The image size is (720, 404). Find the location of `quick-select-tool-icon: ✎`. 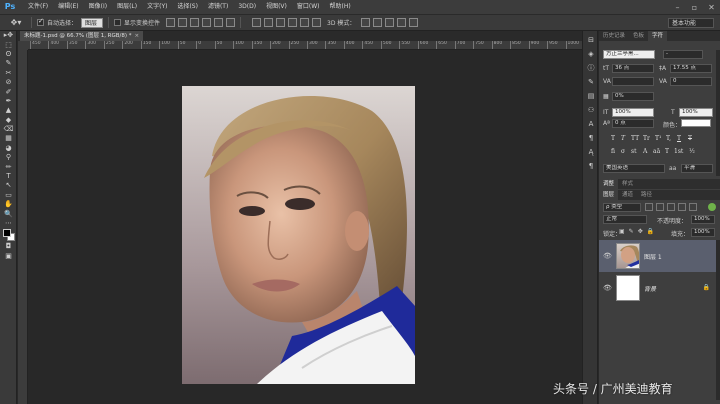

quick-select-tool-icon: ✎ is located at coordinates (8, 63).